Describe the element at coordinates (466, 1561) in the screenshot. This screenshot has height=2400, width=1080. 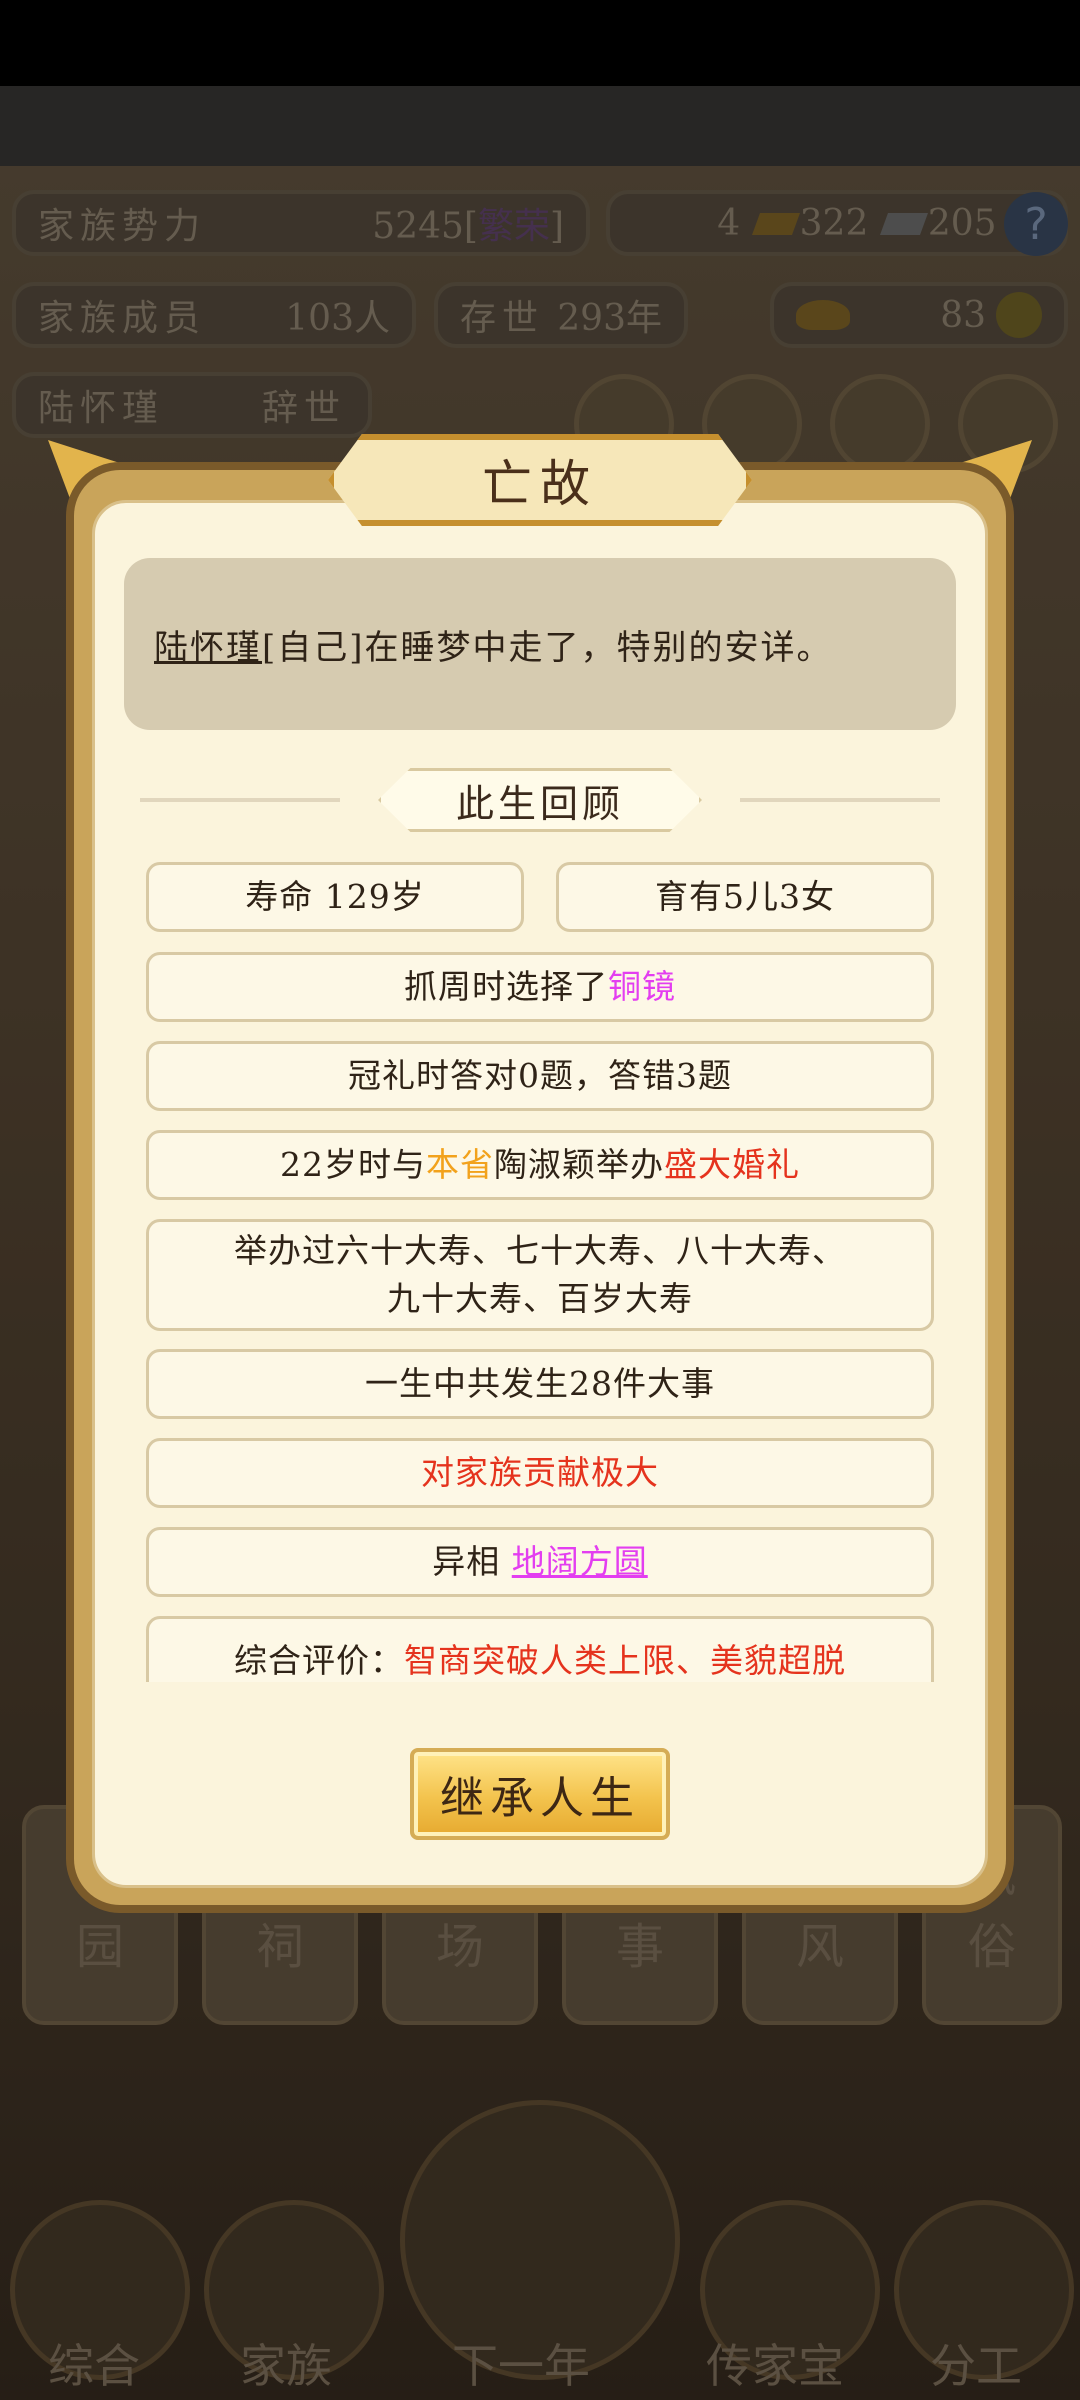
I see `omen-prefix: 异相` at that location.